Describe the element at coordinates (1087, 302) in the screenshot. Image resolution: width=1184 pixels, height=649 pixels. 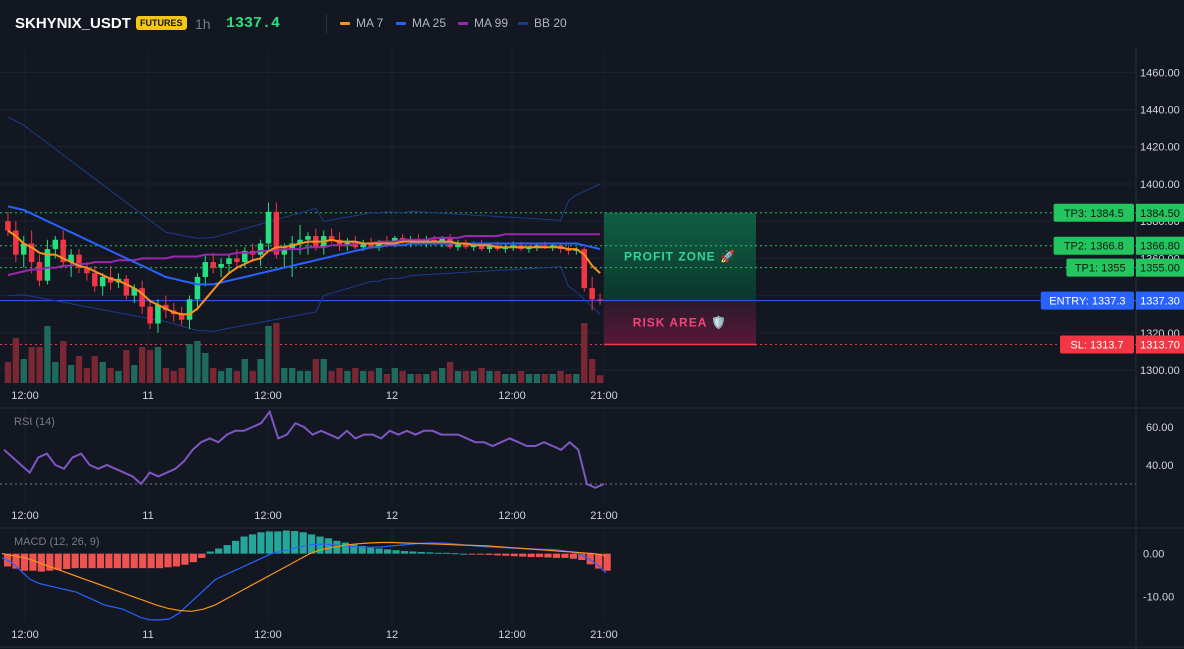
I see `level-label: ENTRY: 1337.3` at that location.